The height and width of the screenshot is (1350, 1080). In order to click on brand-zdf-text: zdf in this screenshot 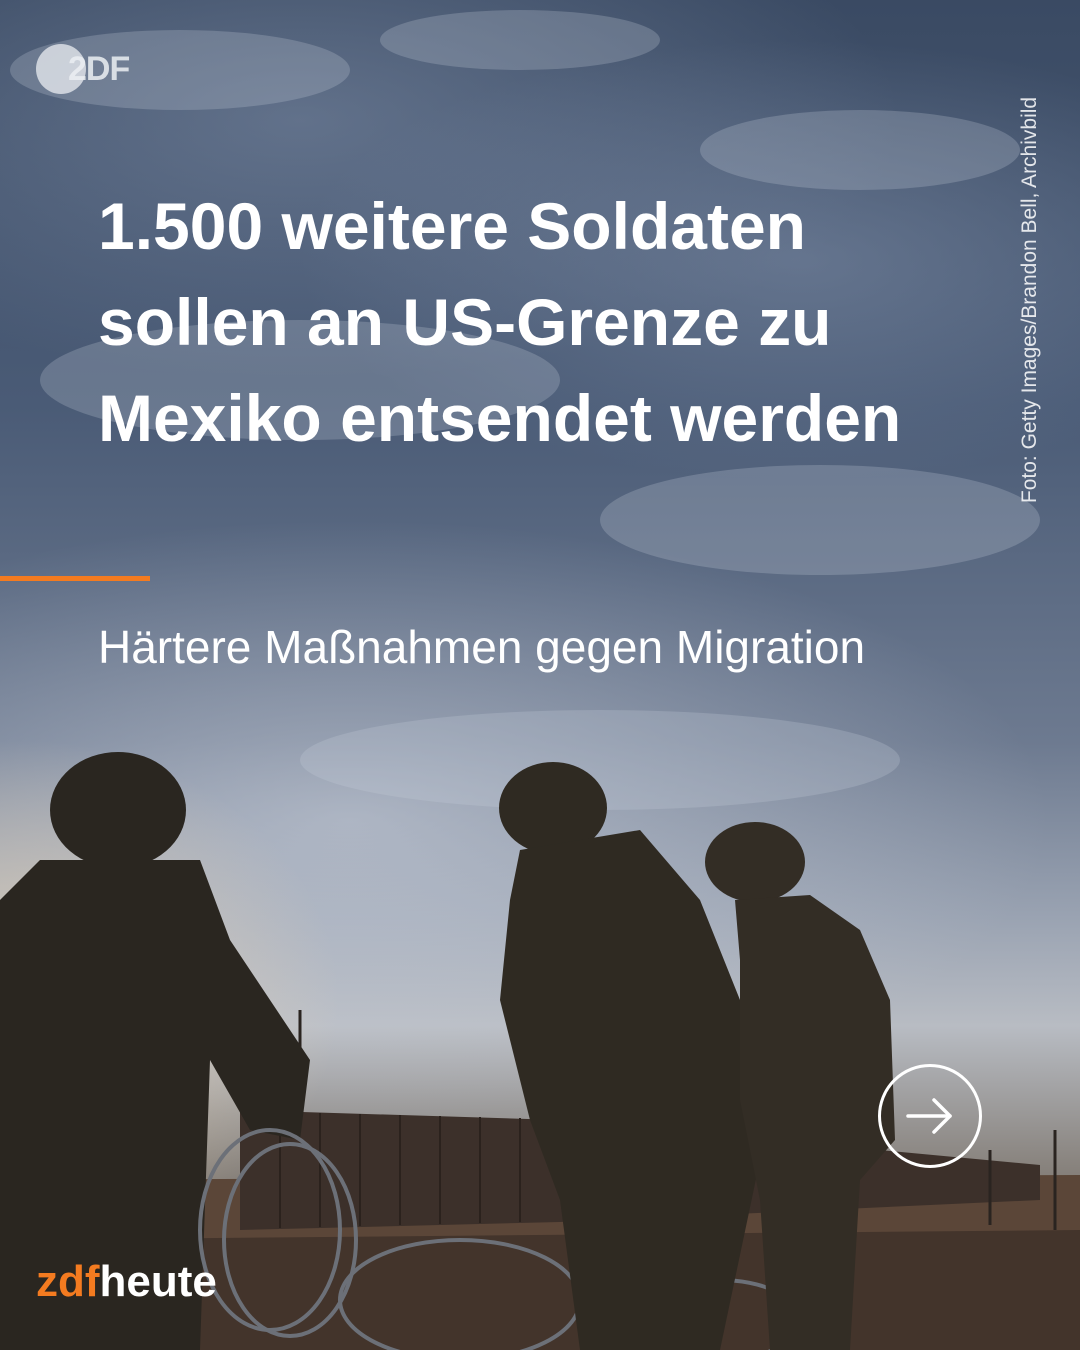, I will do `click(68, 1281)`.